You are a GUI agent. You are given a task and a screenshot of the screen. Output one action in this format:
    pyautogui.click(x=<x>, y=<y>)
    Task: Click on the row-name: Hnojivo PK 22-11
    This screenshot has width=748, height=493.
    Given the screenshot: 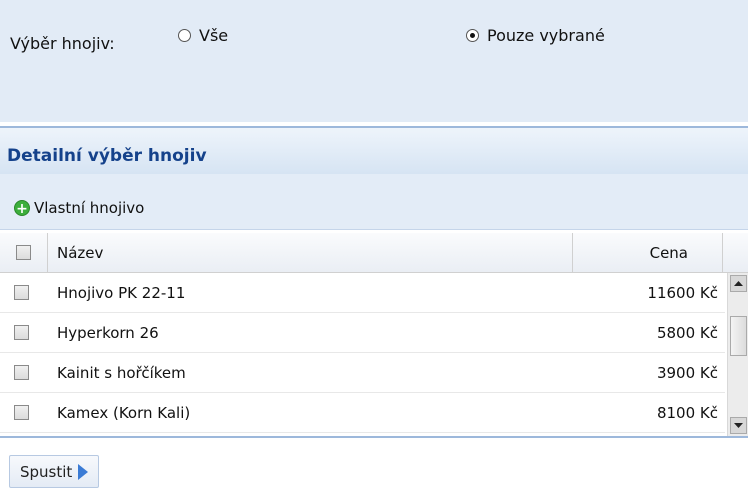 What is the action you would take?
    pyautogui.click(x=121, y=293)
    